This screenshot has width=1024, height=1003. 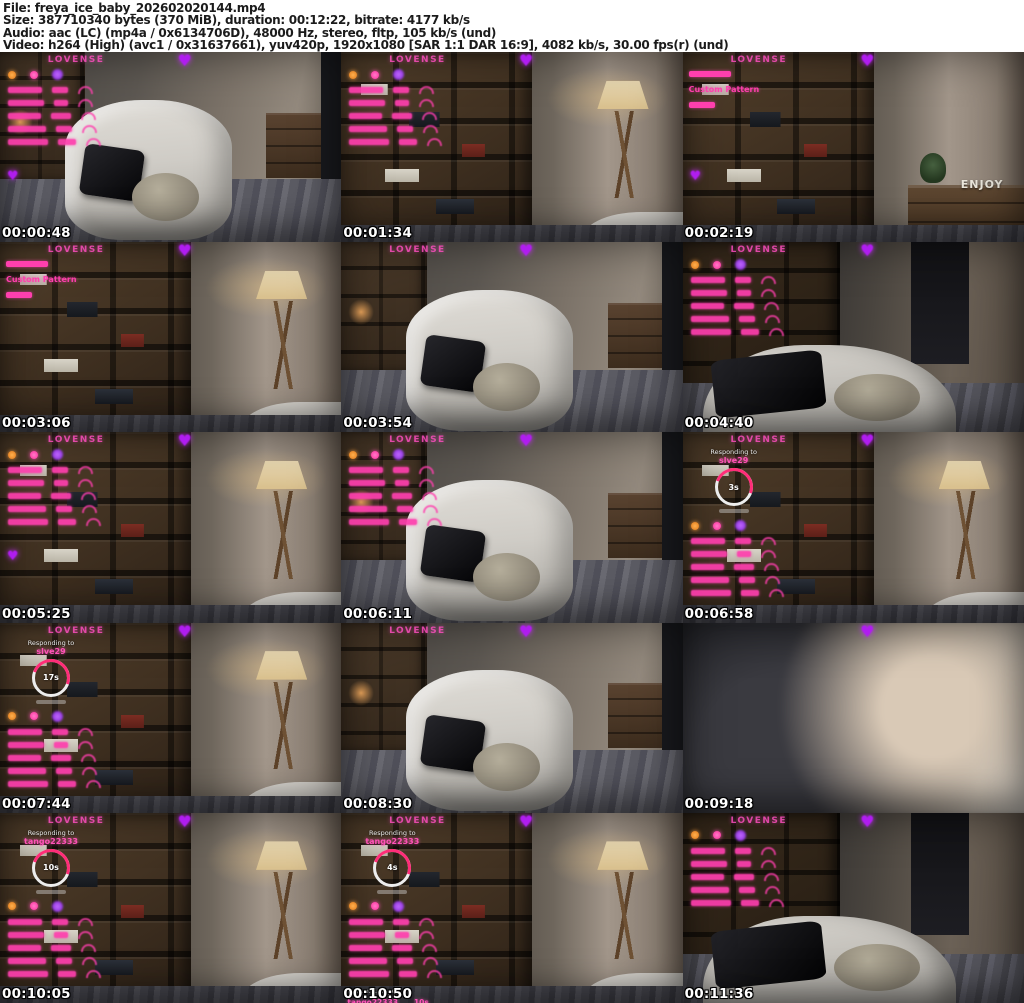 I want to click on video-thumbnail: ENJOYLOVENSE♥00:03:54, so click(x=512, y=337).